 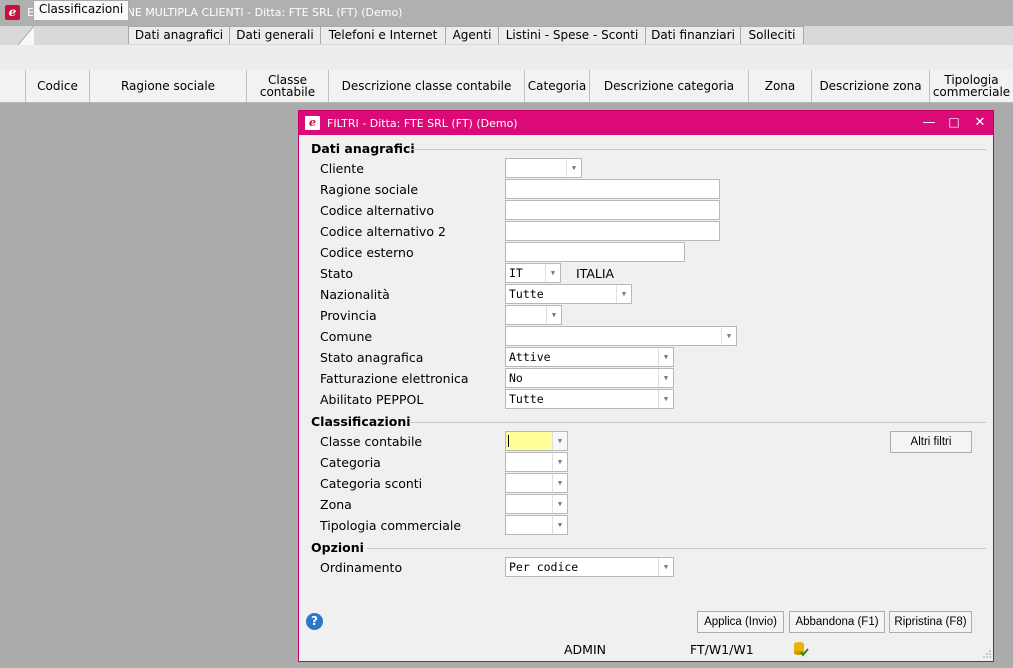 What do you see at coordinates (508, 441) in the screenshot?
I see `text-caret` at bounding box center [508, 441].